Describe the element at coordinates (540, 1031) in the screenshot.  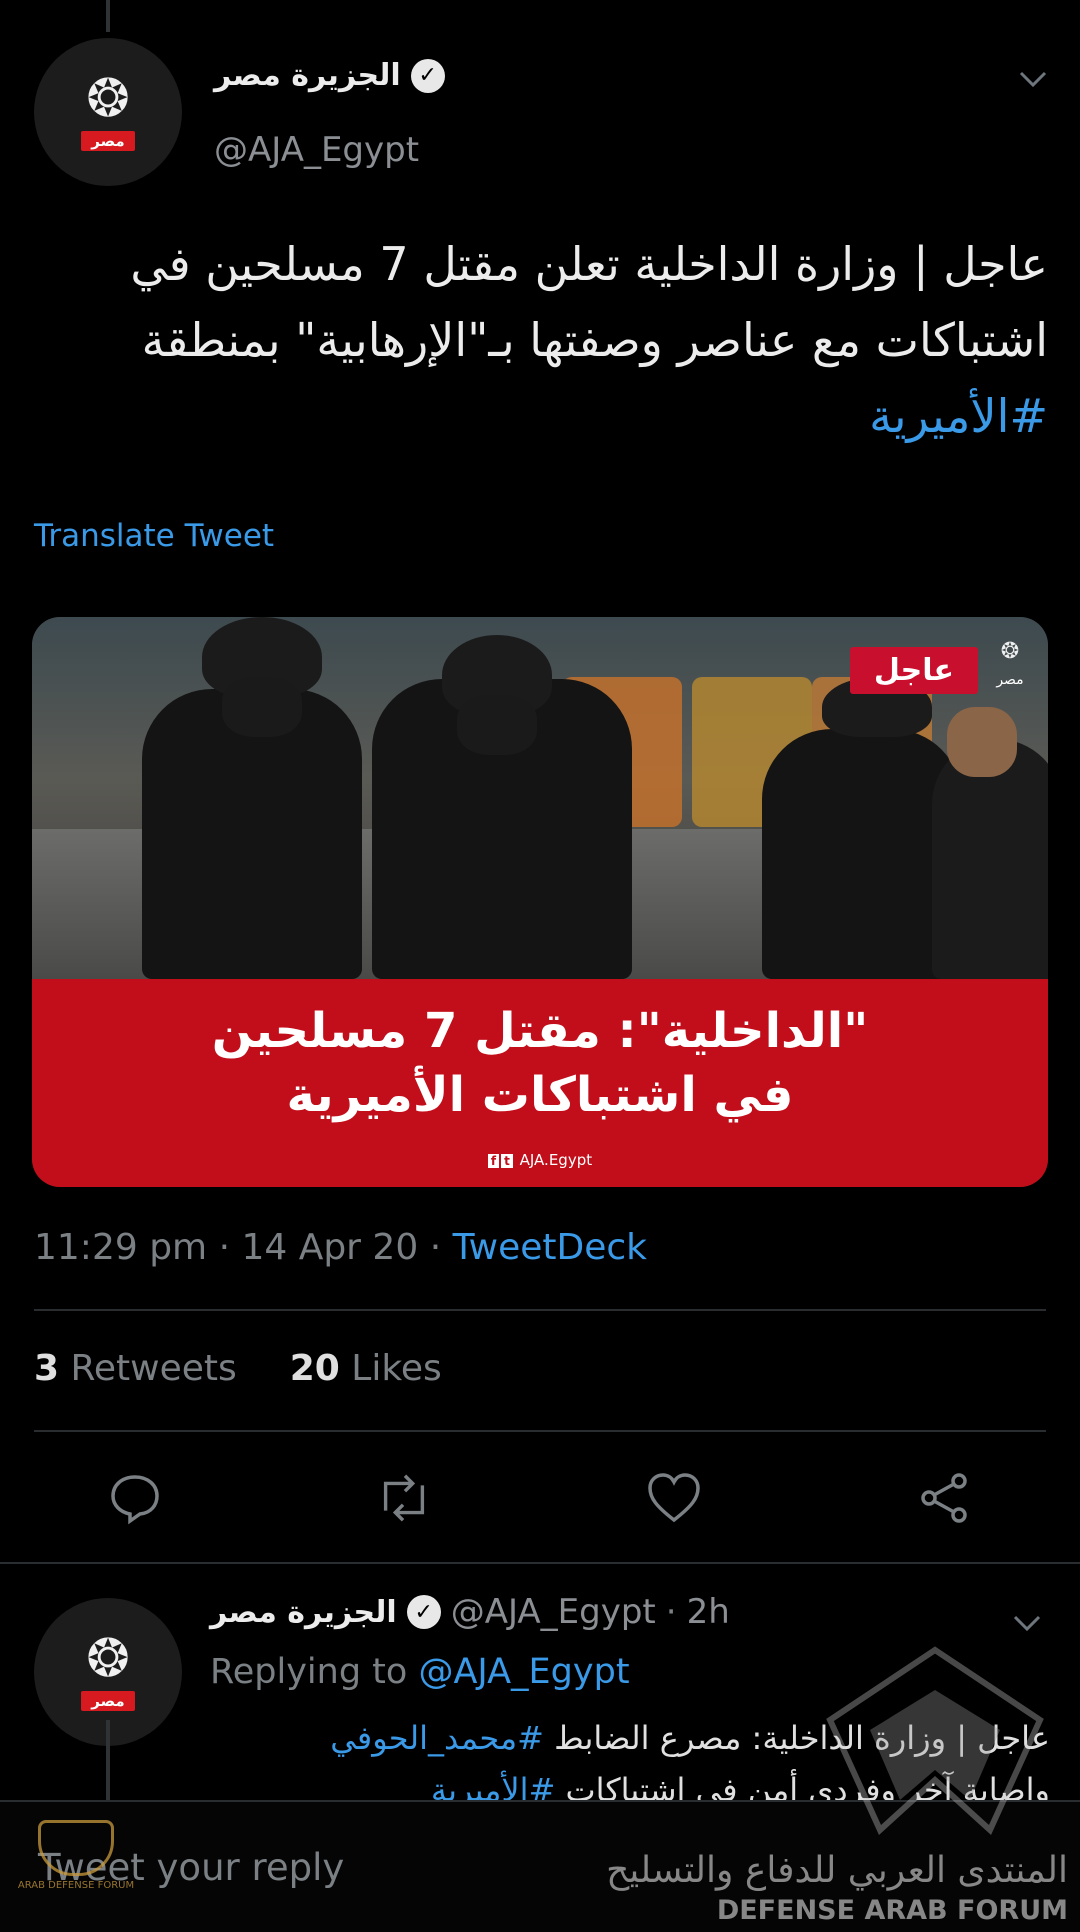
I see `headline-line-1: "الداخلية": مقتل 7 مسلحين` at that location.